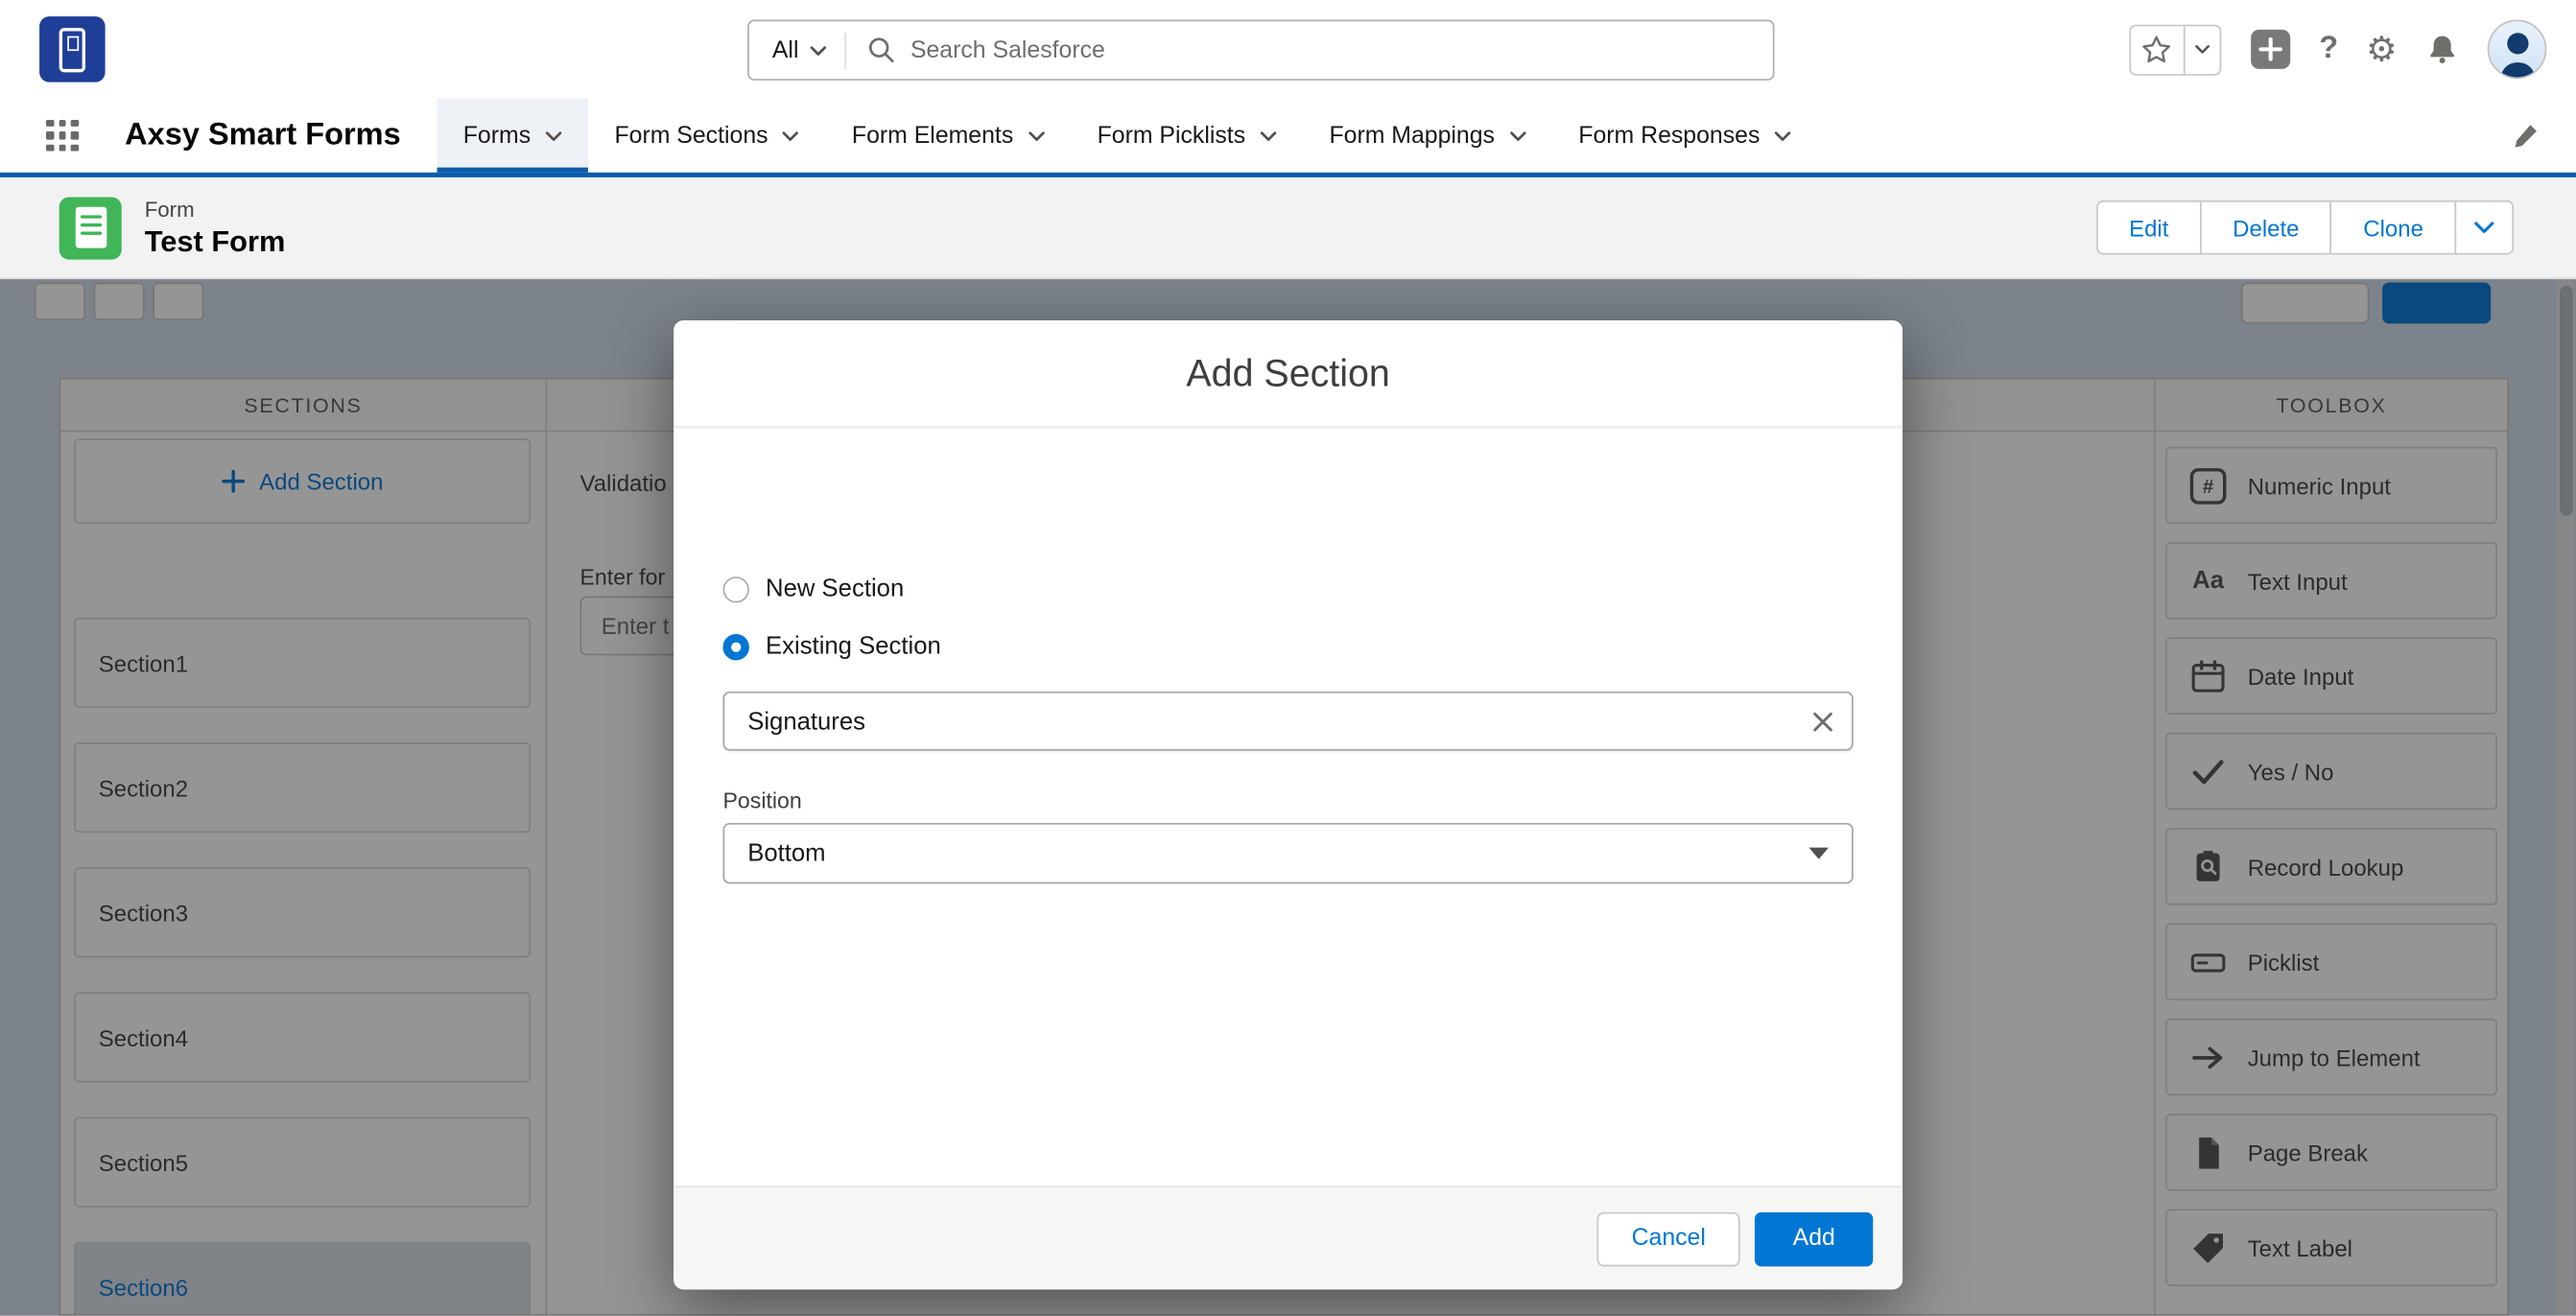  Describe the element at coordinates (1258, 721) in the screenshot. I see `section-name-input` at that location.